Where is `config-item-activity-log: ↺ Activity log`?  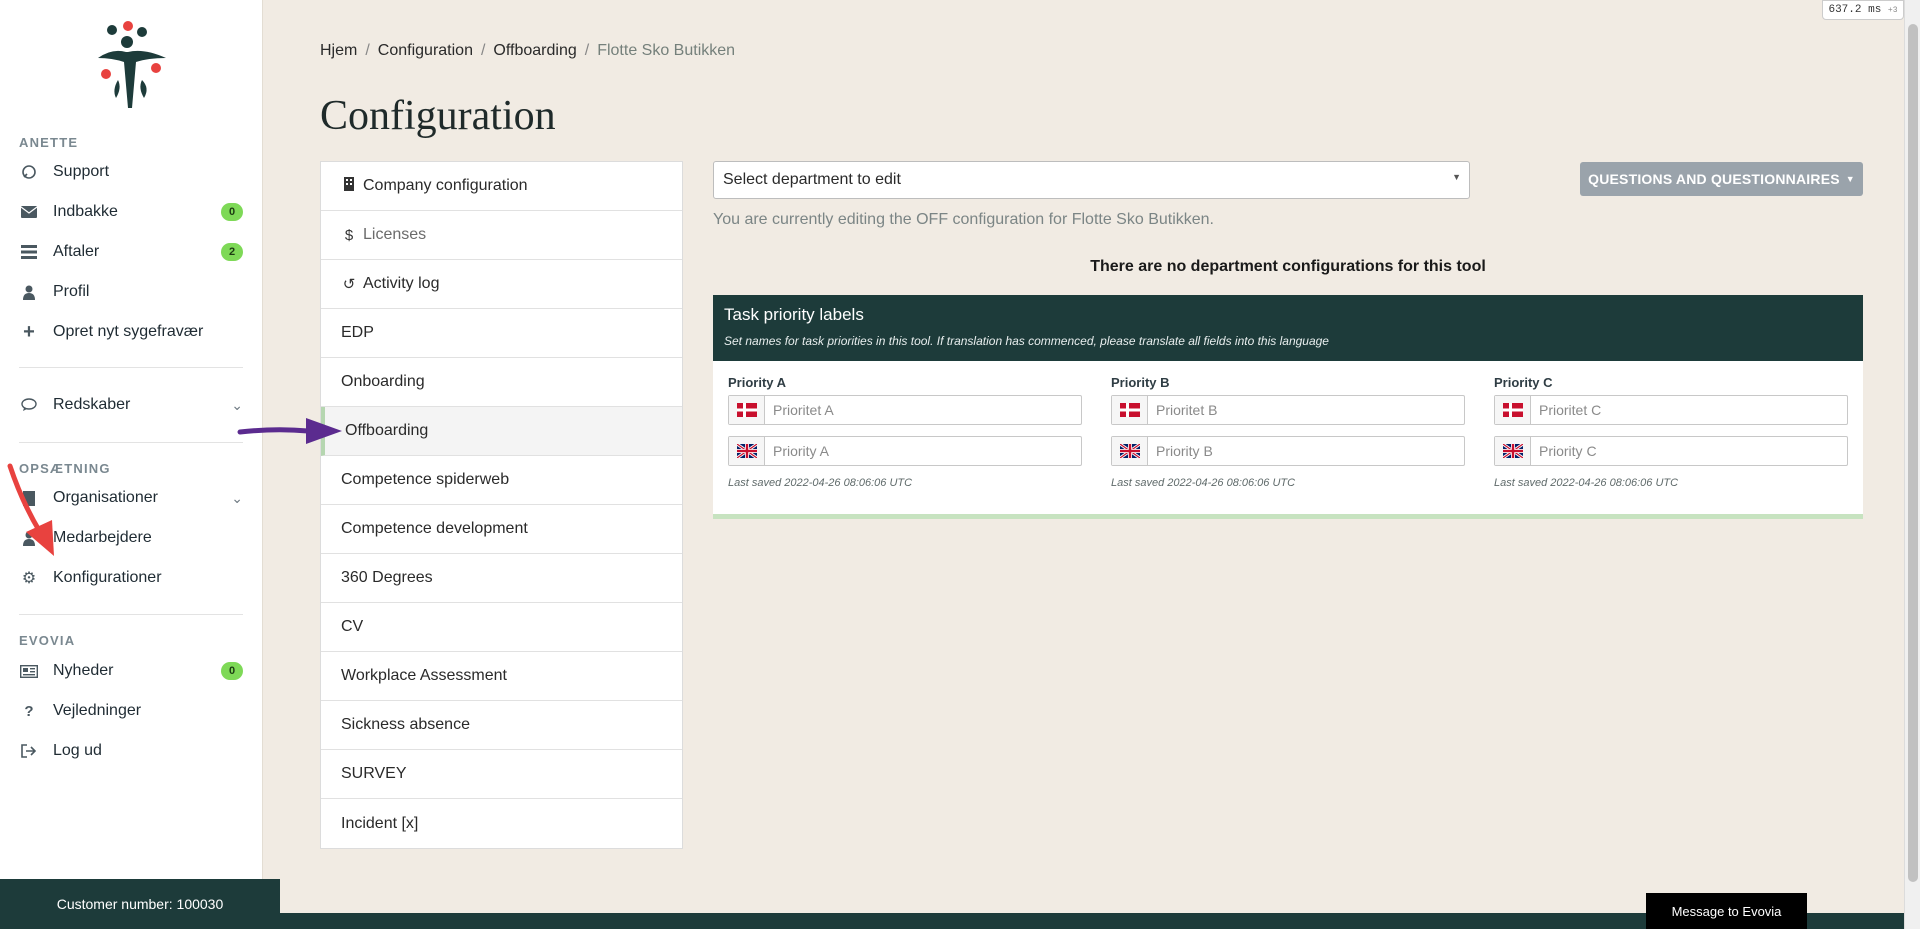
config-item-activity-log: ↺ Activity log is located at coordinates (501, 284).